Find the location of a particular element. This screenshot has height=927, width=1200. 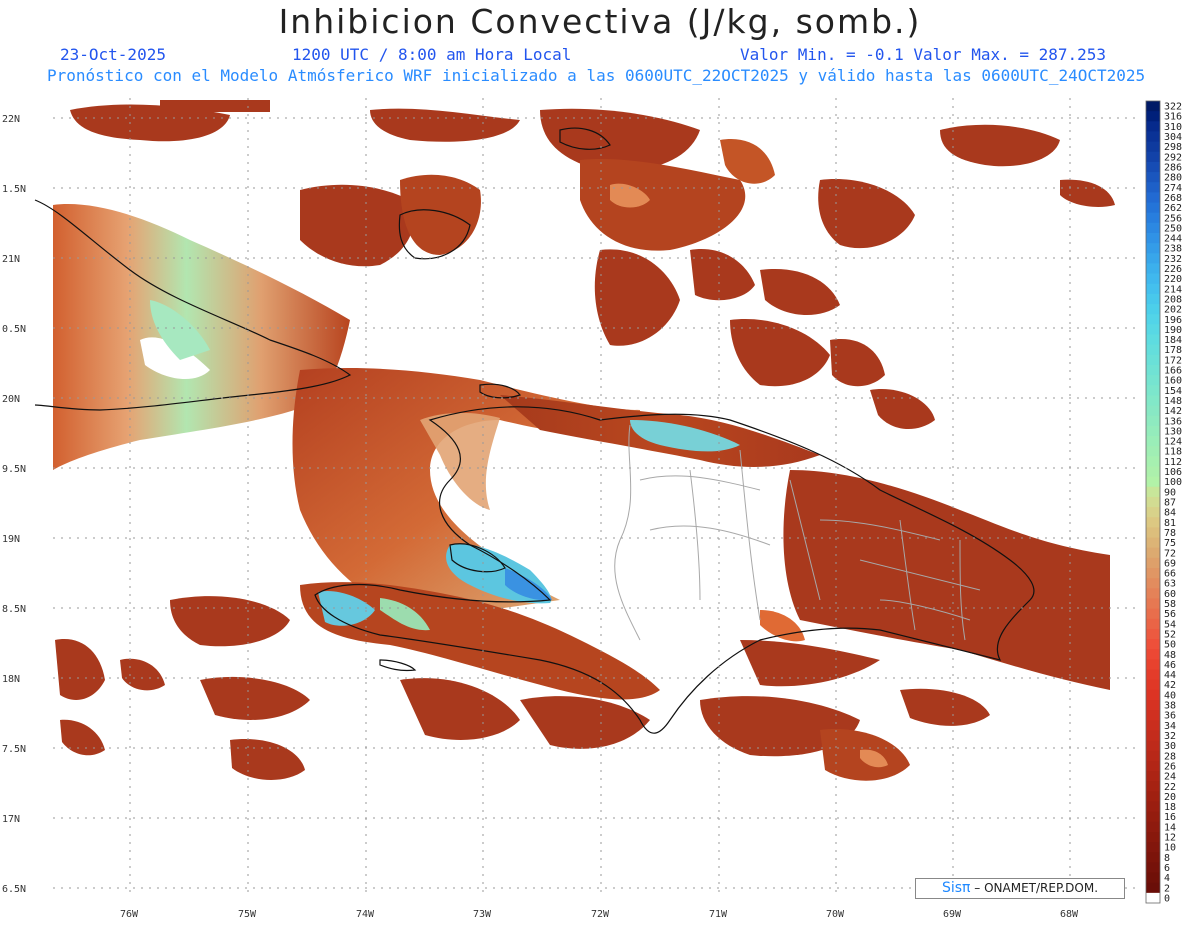

credit-org: – ONAMET/REP.DOM. is located at coordinates (1034, 888).